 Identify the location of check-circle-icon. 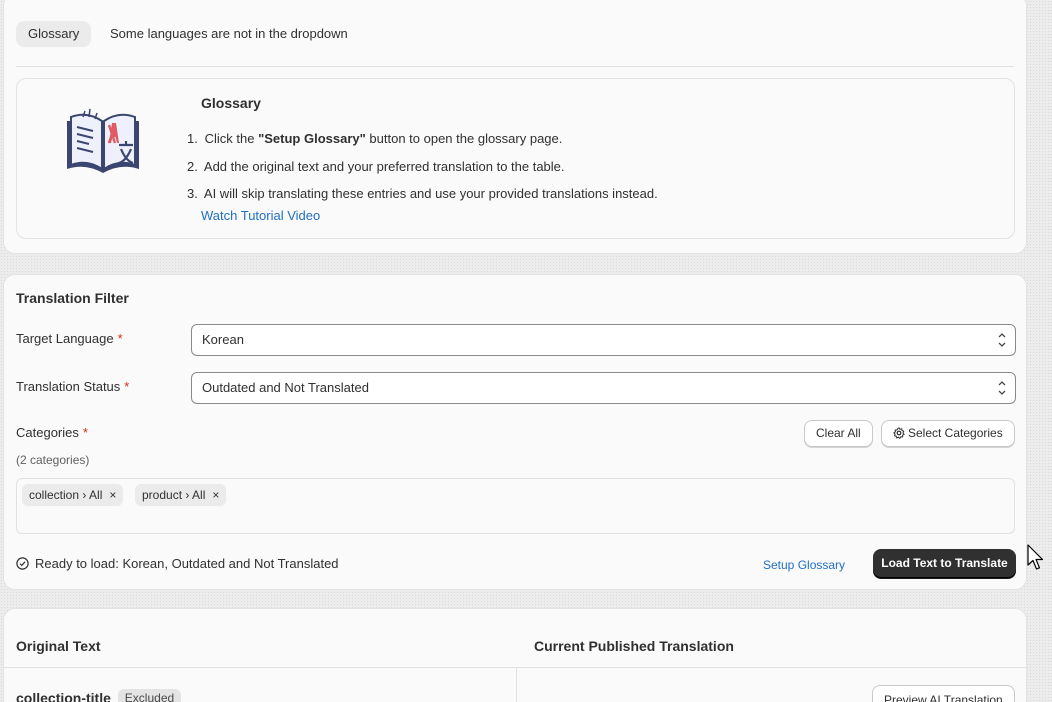
(22, 563).